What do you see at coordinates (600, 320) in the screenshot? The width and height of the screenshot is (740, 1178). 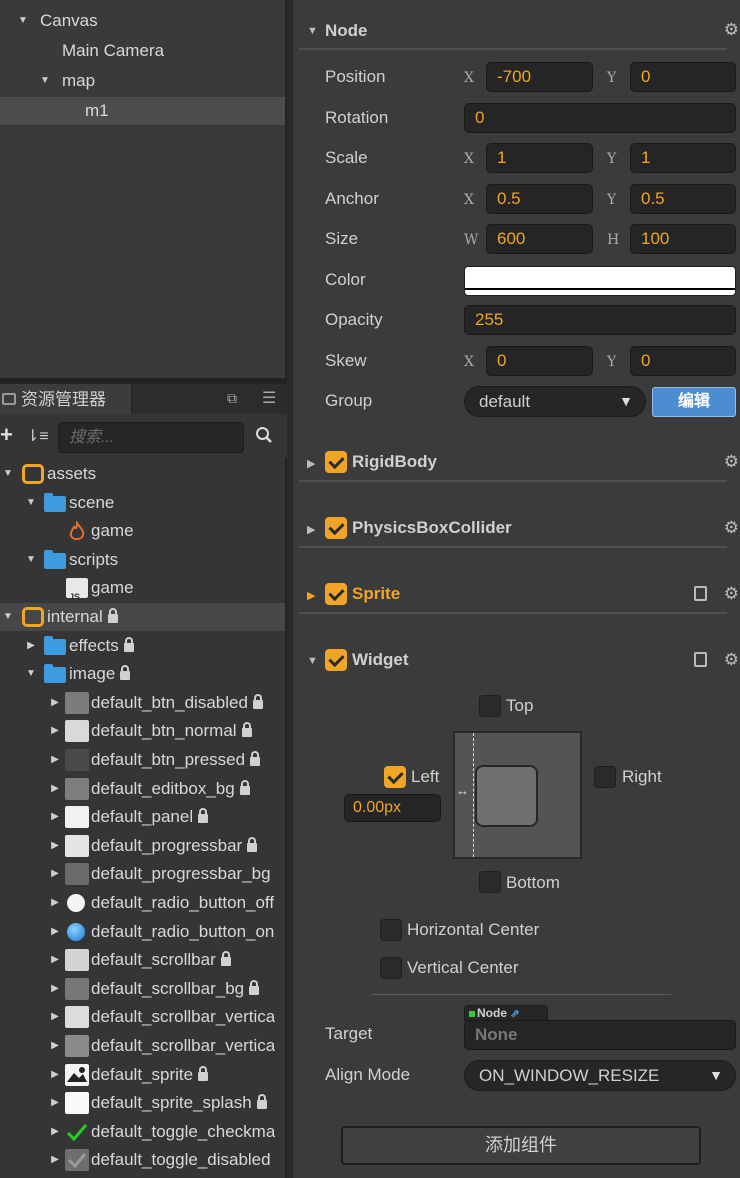 I see `opacity-field: 255` at bounding box center [600, 320].